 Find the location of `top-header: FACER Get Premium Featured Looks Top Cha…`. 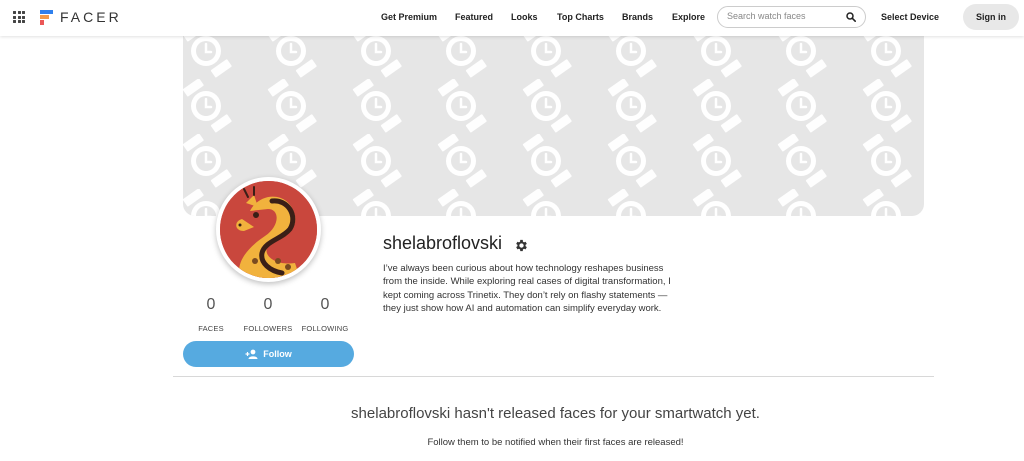

top-header: FACER Get Premium Featured Looks Top Cha… is located at coordinates (512, 18).